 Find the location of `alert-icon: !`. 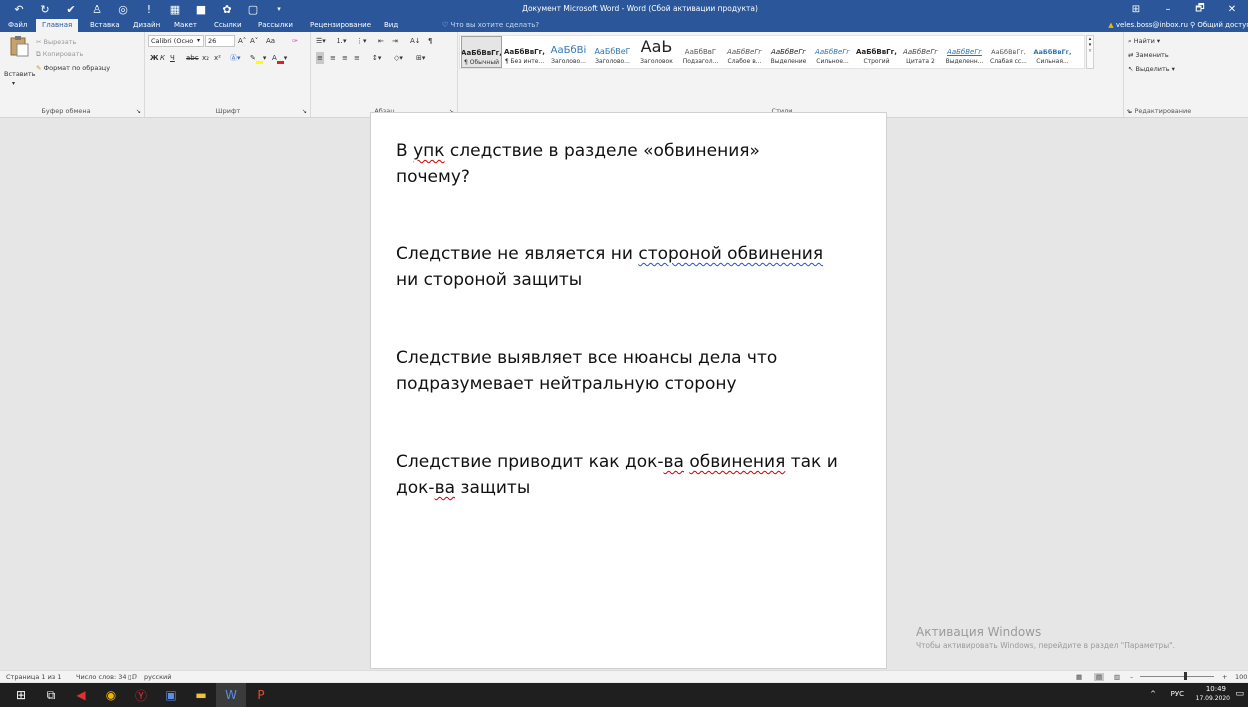

alert-icon: ! is located at coordinates (149, 9).